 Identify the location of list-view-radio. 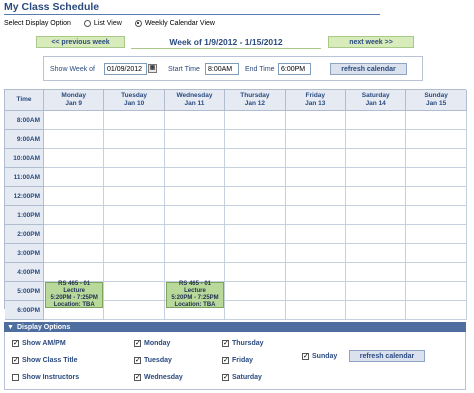
(87, 23).